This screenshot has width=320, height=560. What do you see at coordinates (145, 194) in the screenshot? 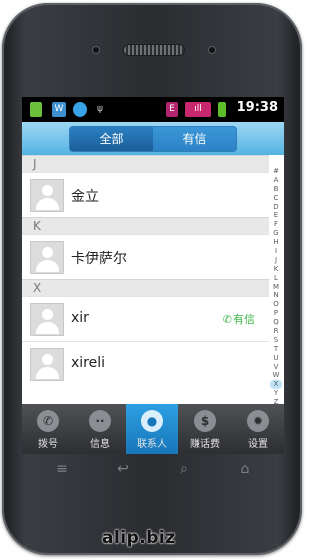
I see `contact-row: 金立` at bounding box center [145, 194].